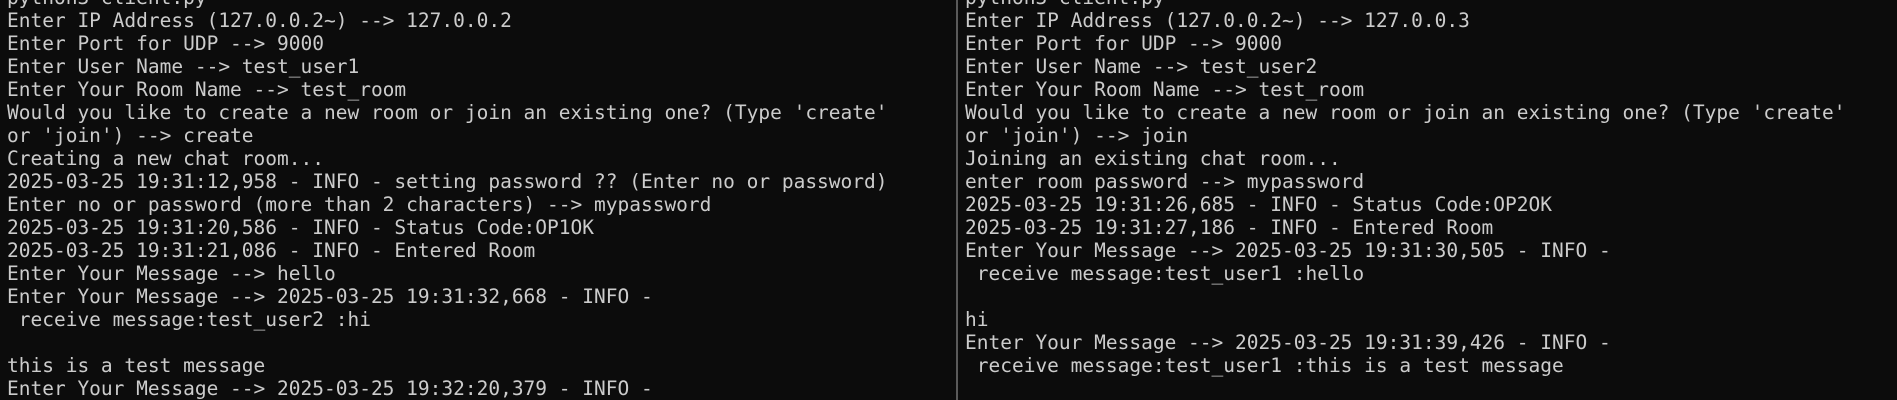 The height and width of the screenshot is (400, 1897). Describe the element at coordinates (189, 319) in the screenshot. I see `terminal-line: receive message:test_user2 :hi` at that location.